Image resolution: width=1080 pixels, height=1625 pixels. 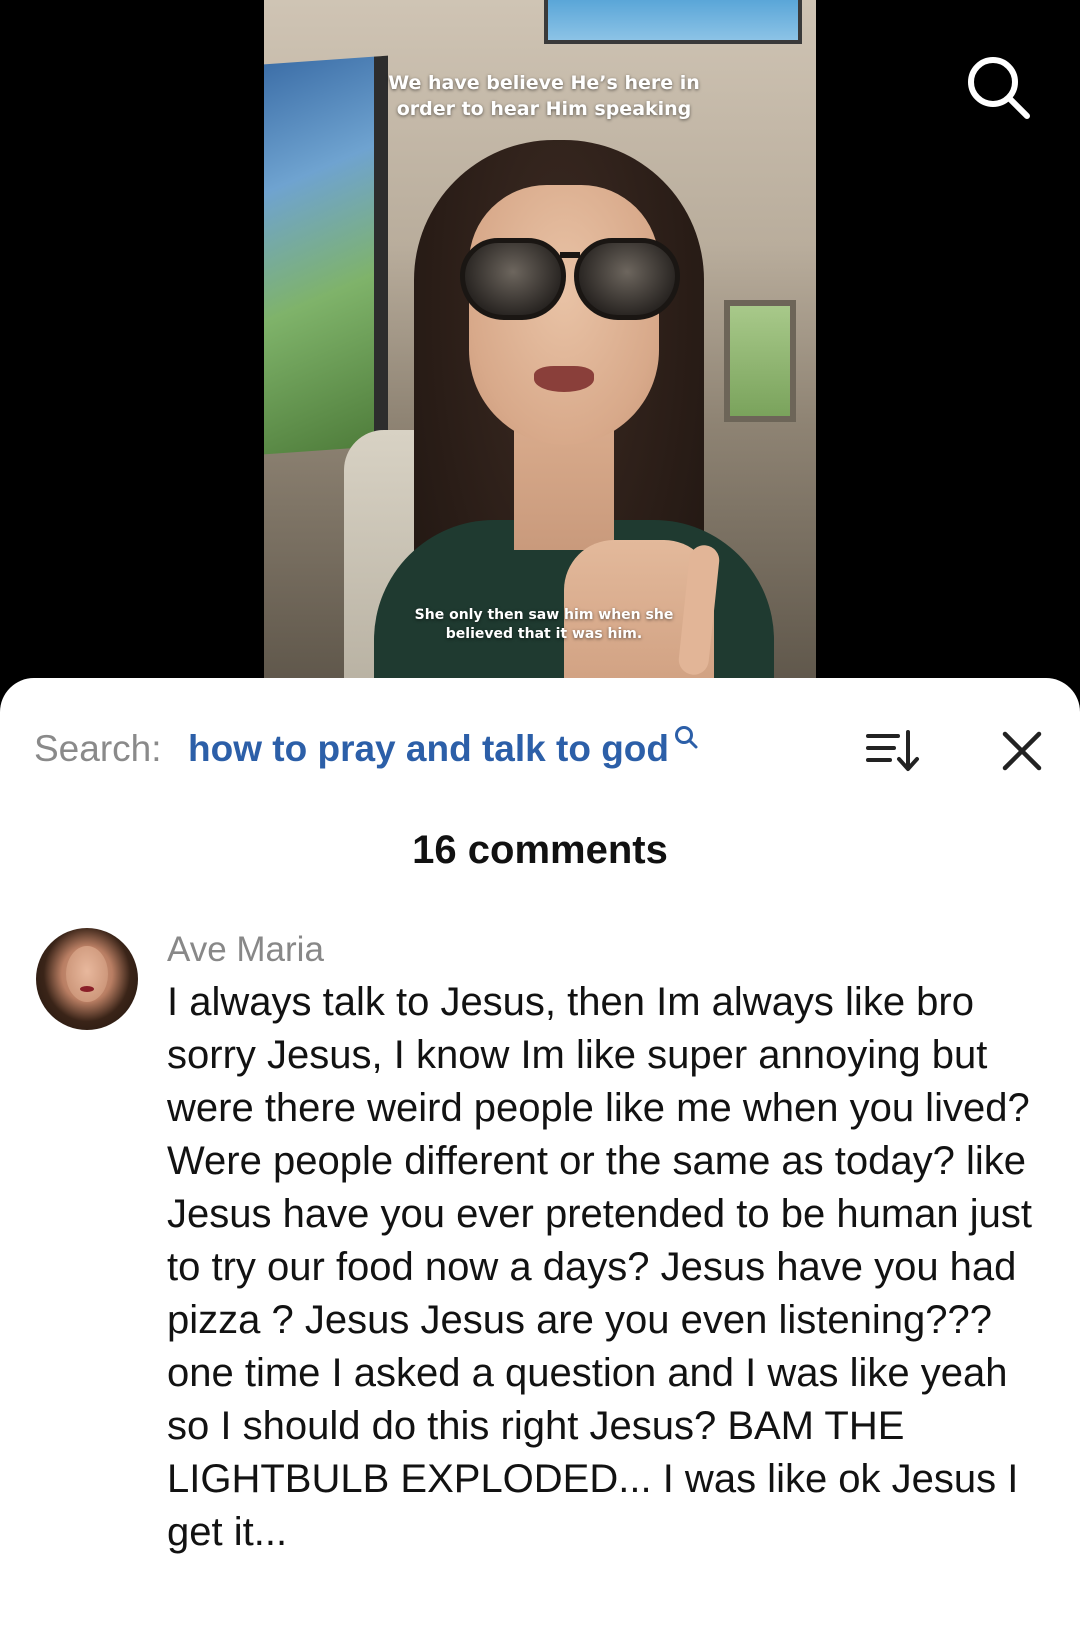 I want to click on close-button, so click(x=1022, y=751).